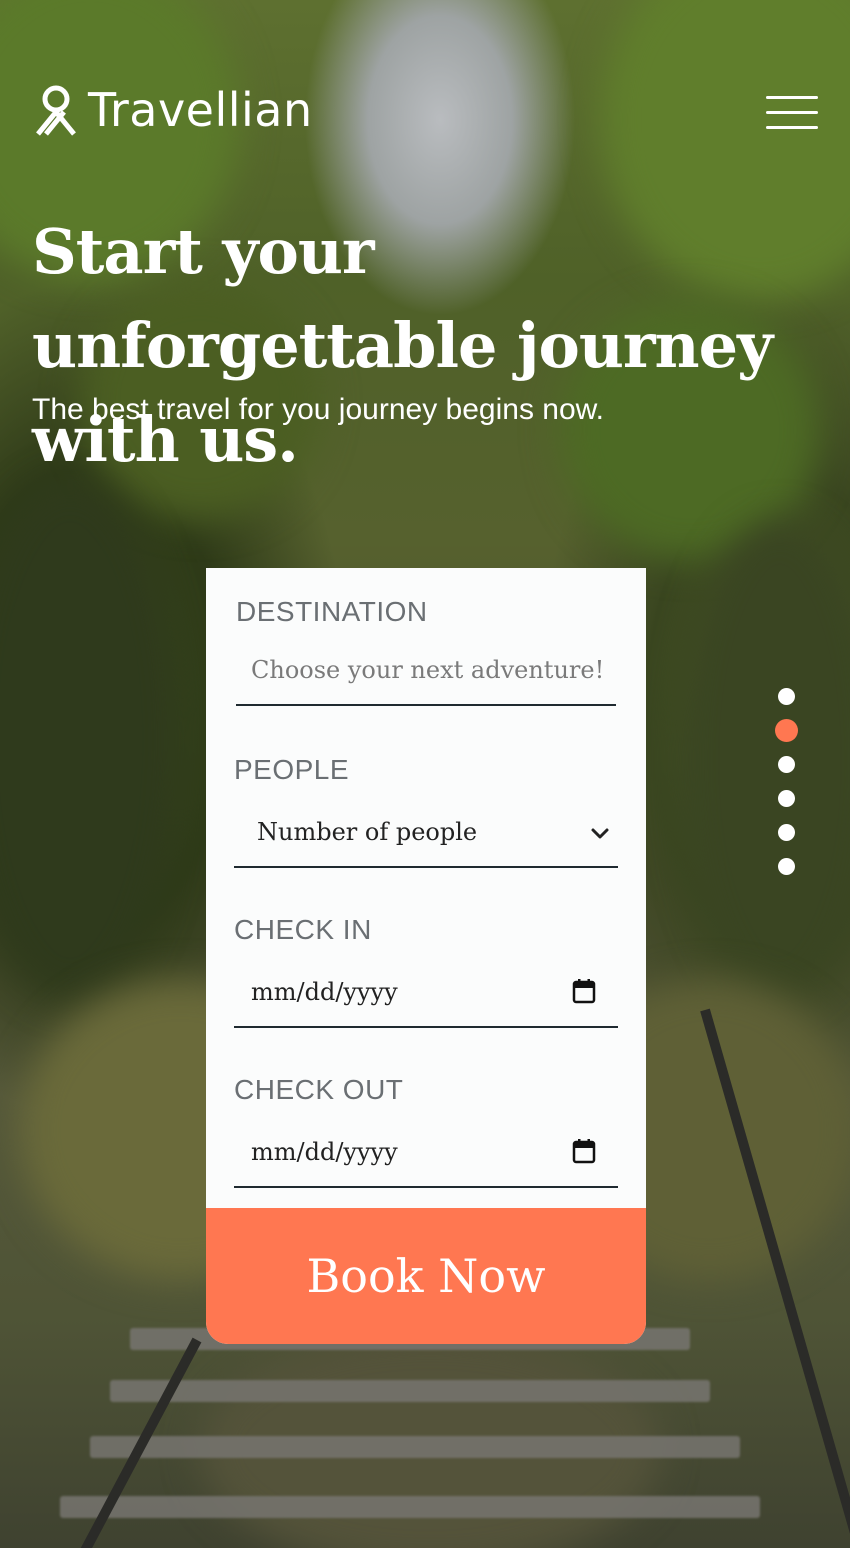  I want to click on people-selected-value: Number of people, so click(367, 832).